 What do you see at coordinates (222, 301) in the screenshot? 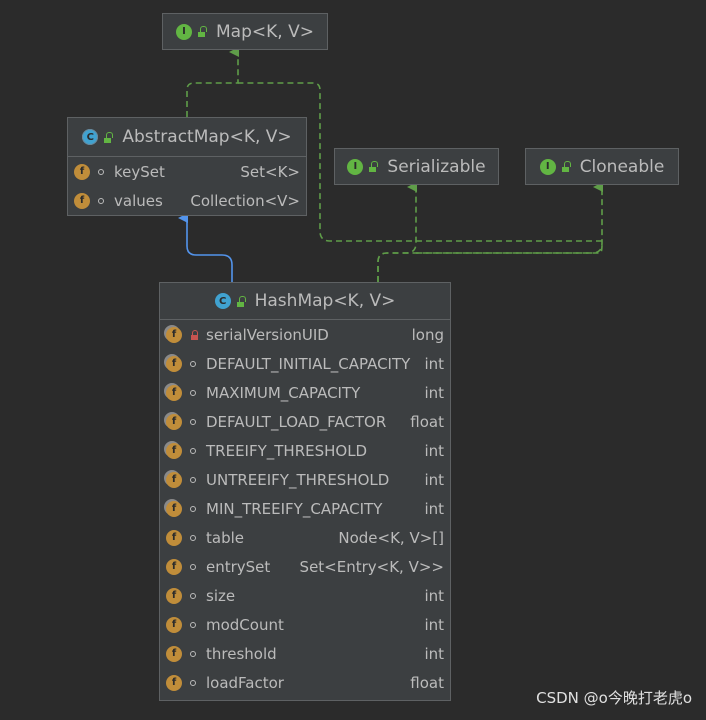
I see `class-icon: C` at bounding box center [222, 301].